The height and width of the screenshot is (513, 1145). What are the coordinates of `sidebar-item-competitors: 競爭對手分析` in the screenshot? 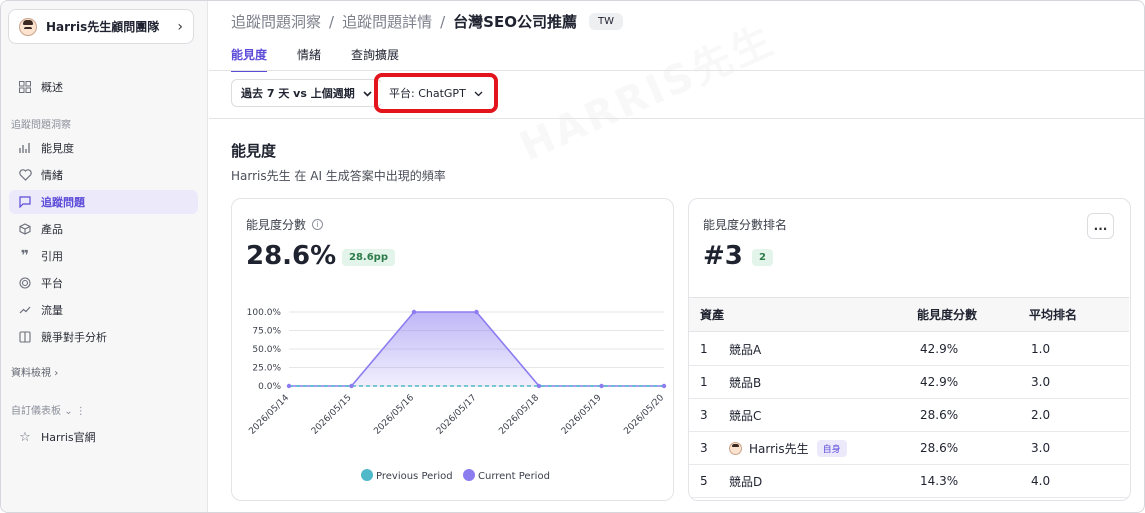 It's located at (103, 337).